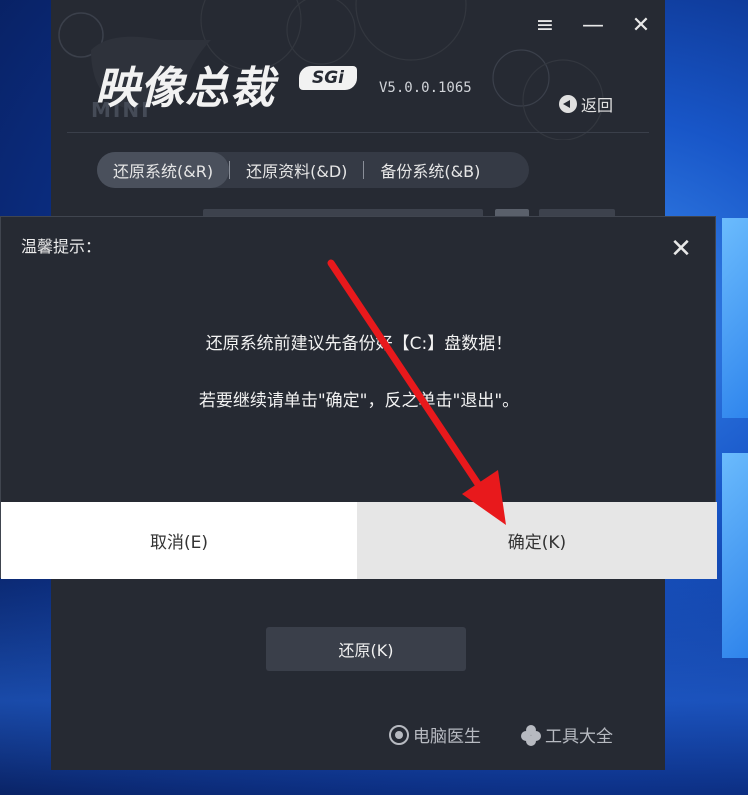 The image size is (748, 795). What do you see at coordinates (597, 105) in the screenshot?
I see `back-label: 返回` at bounding box center [597, 105].